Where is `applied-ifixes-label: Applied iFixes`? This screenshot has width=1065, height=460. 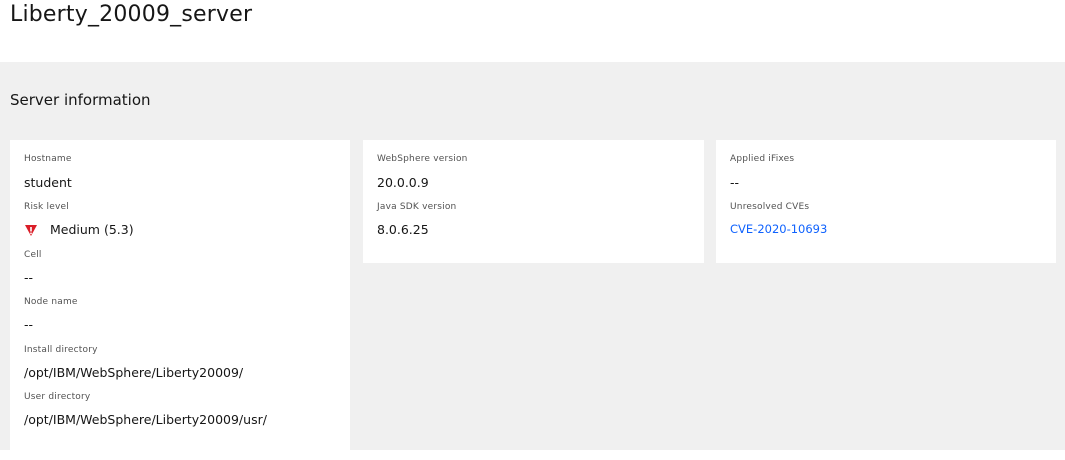 applied-ifixes-label: Applied iFixes is located at coordinates (762, 159).